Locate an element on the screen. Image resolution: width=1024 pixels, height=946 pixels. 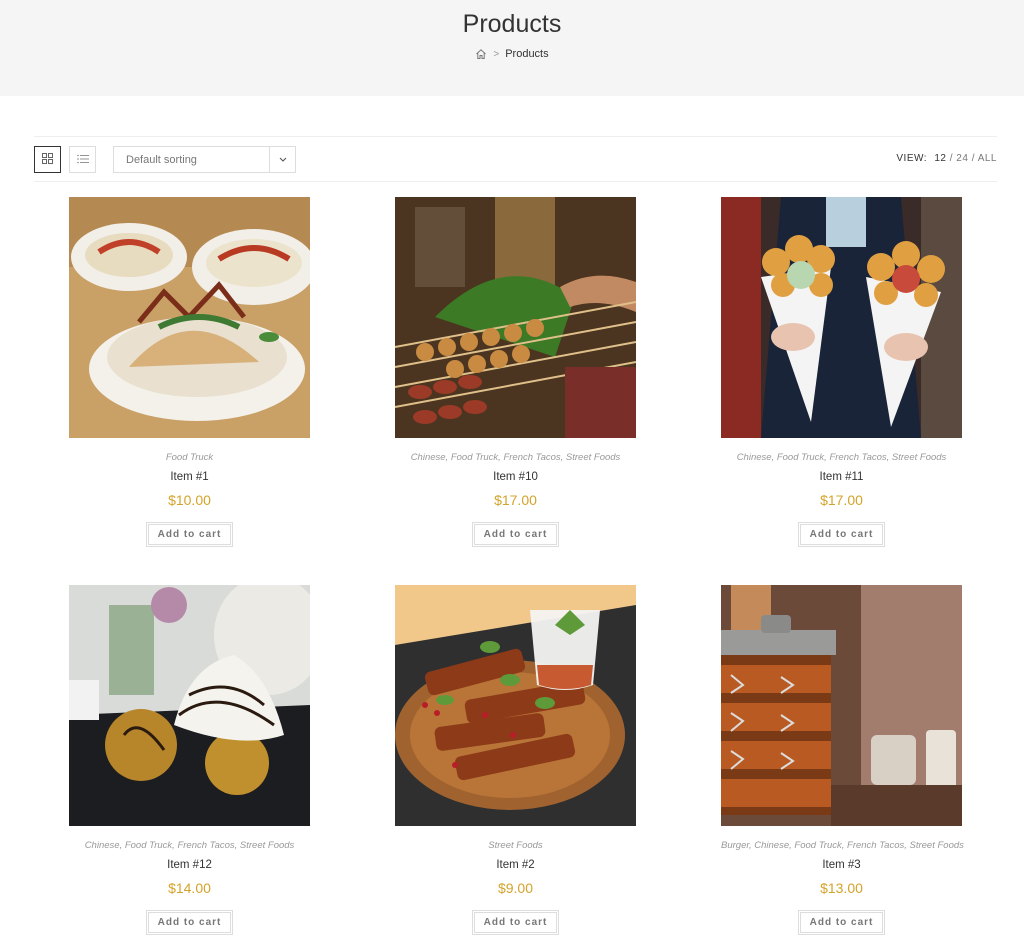
product-card: Street Foods Item #2 $9.00 Add to cart is located at coordinates (515, 760).